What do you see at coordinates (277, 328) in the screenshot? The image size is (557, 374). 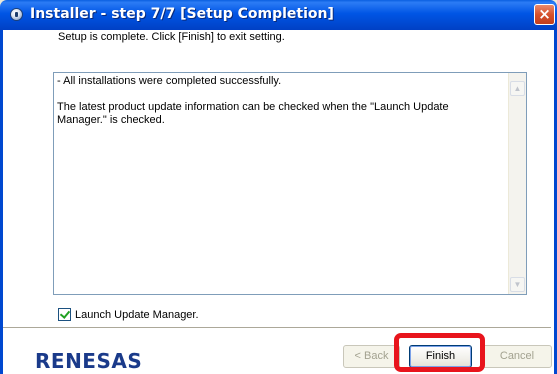 I see `separator` at bounding box center [277, 328].